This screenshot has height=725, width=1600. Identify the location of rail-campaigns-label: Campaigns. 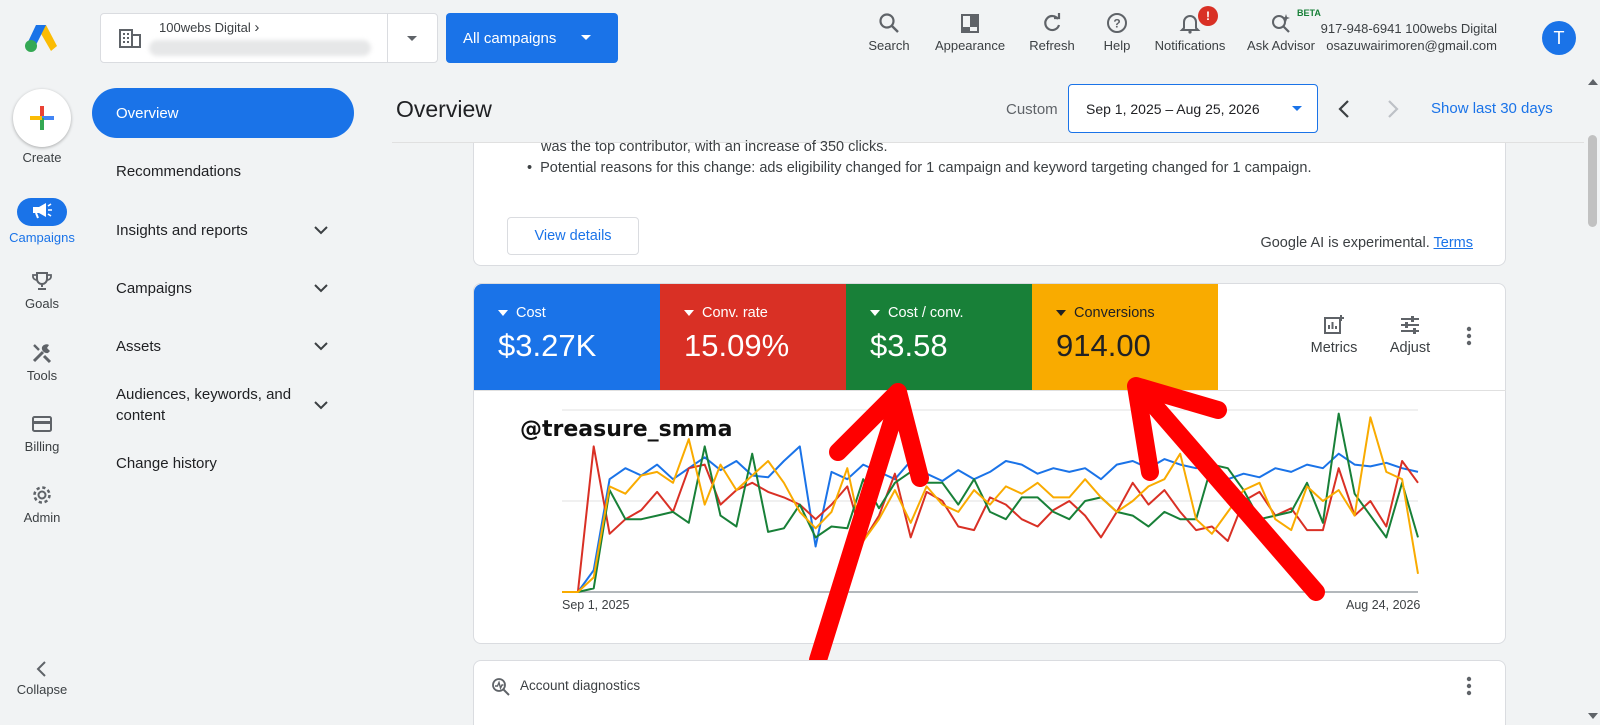
(42, 237).